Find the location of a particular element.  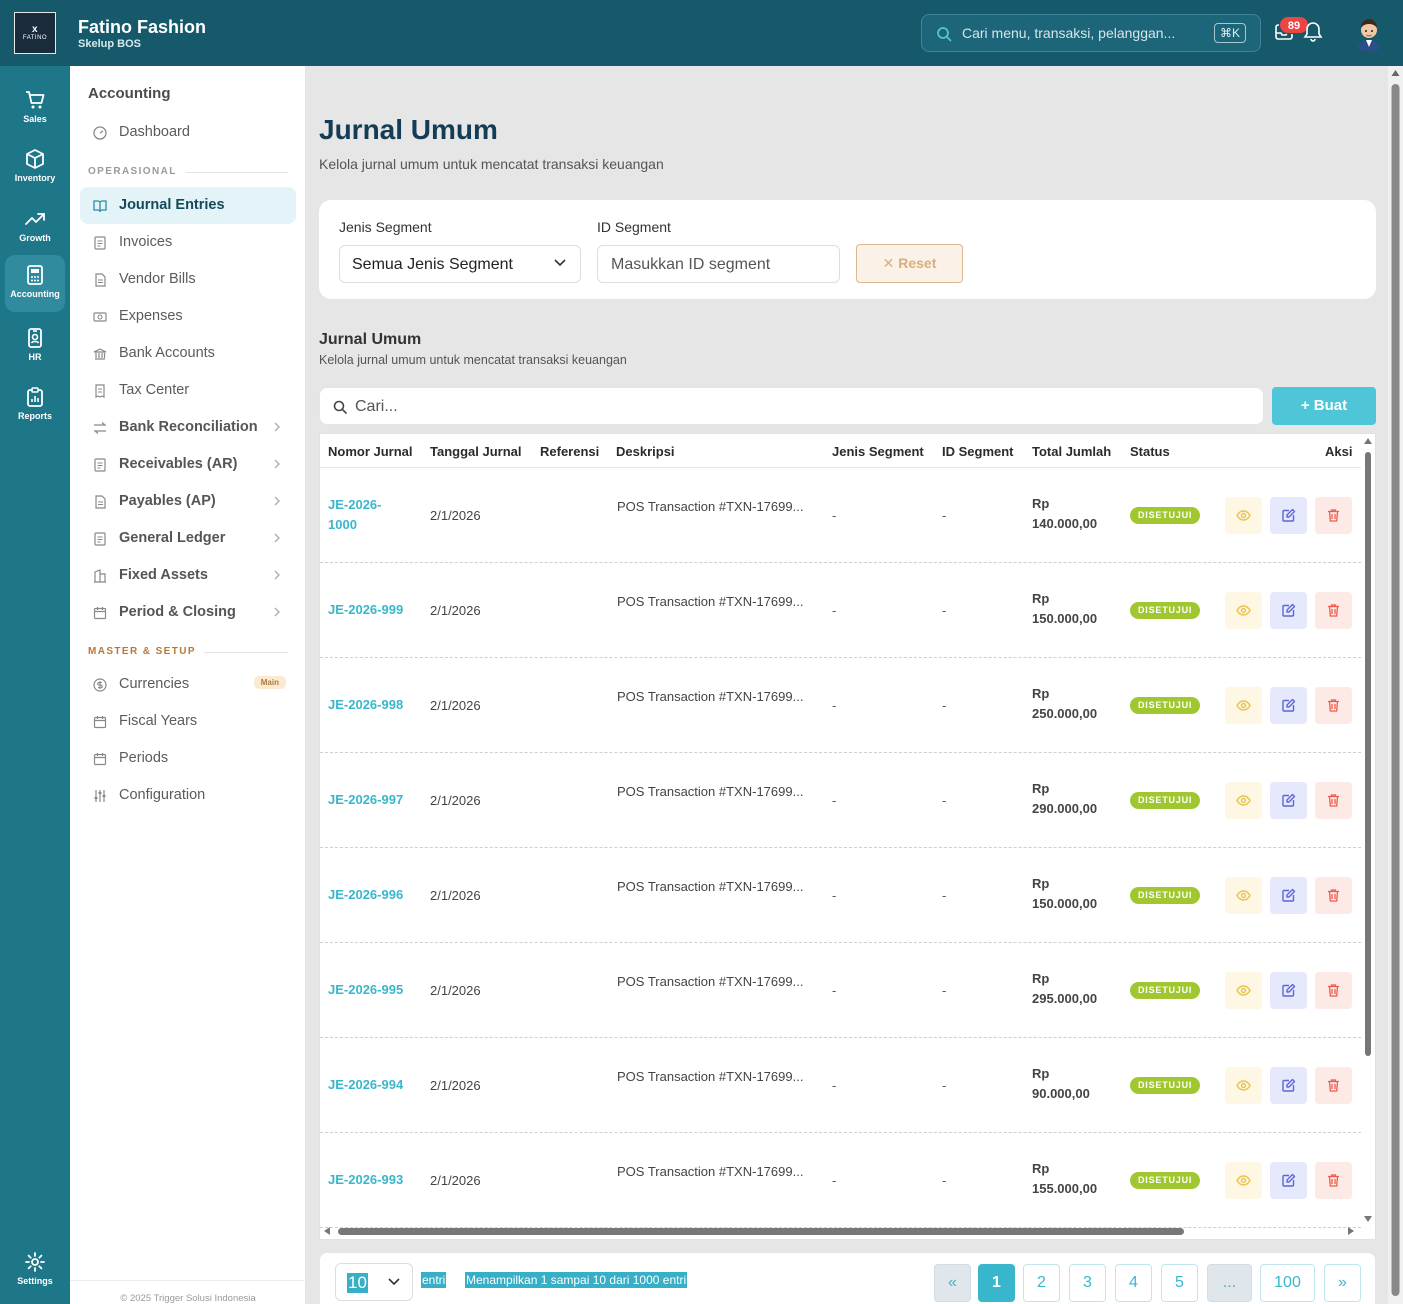

col-header-segment-id: ID Segment is located at coordinates (978, 451).